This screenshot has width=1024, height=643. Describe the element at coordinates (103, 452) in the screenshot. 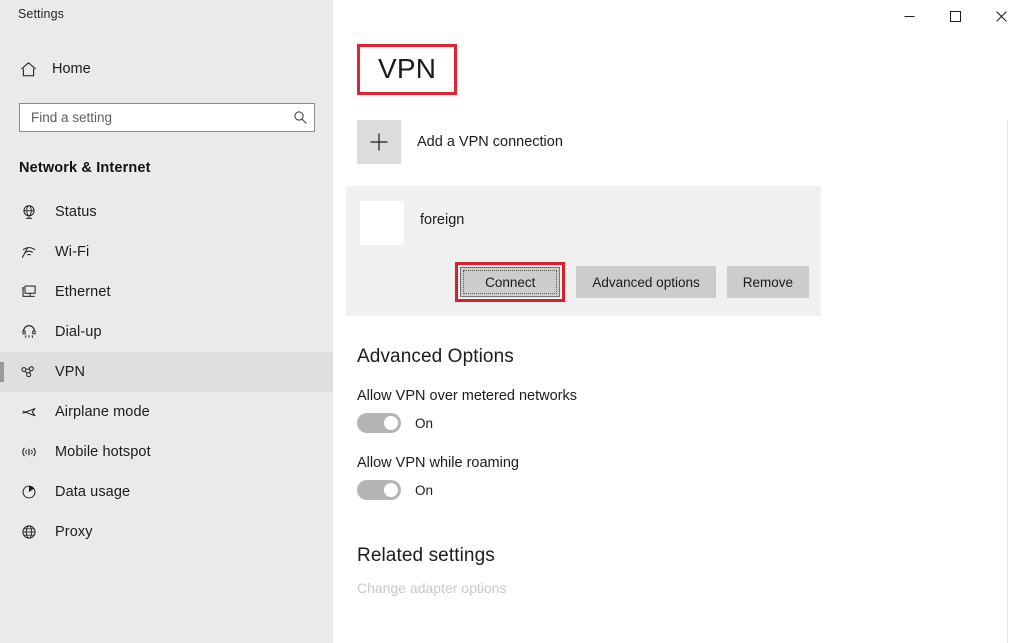

I see `sidebar-item-label: Mobile hotspot` at that location.